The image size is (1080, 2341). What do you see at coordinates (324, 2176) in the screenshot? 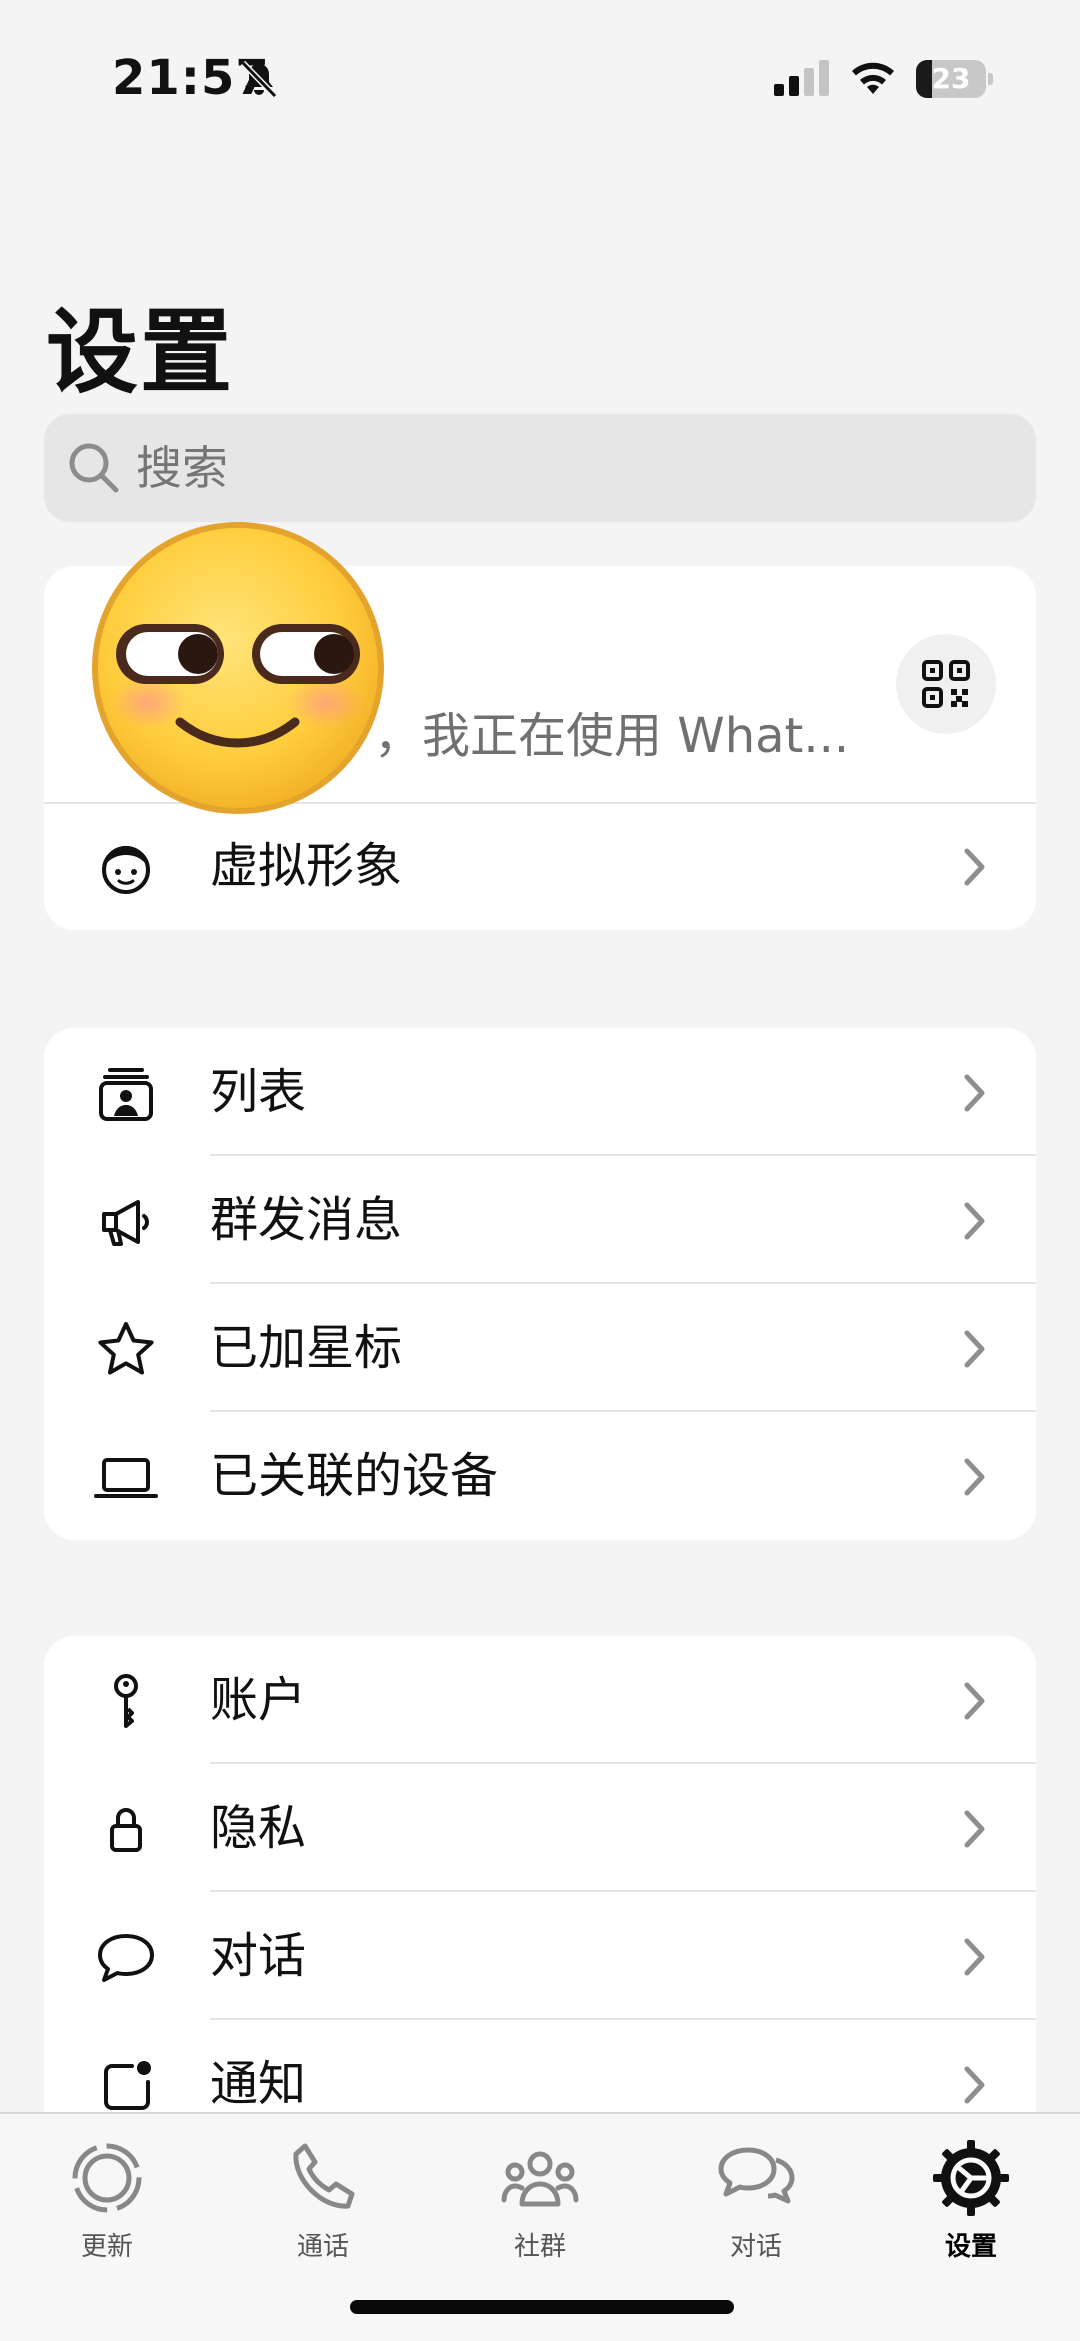
I see `phone-icon` at bounding box center [324, 2176].